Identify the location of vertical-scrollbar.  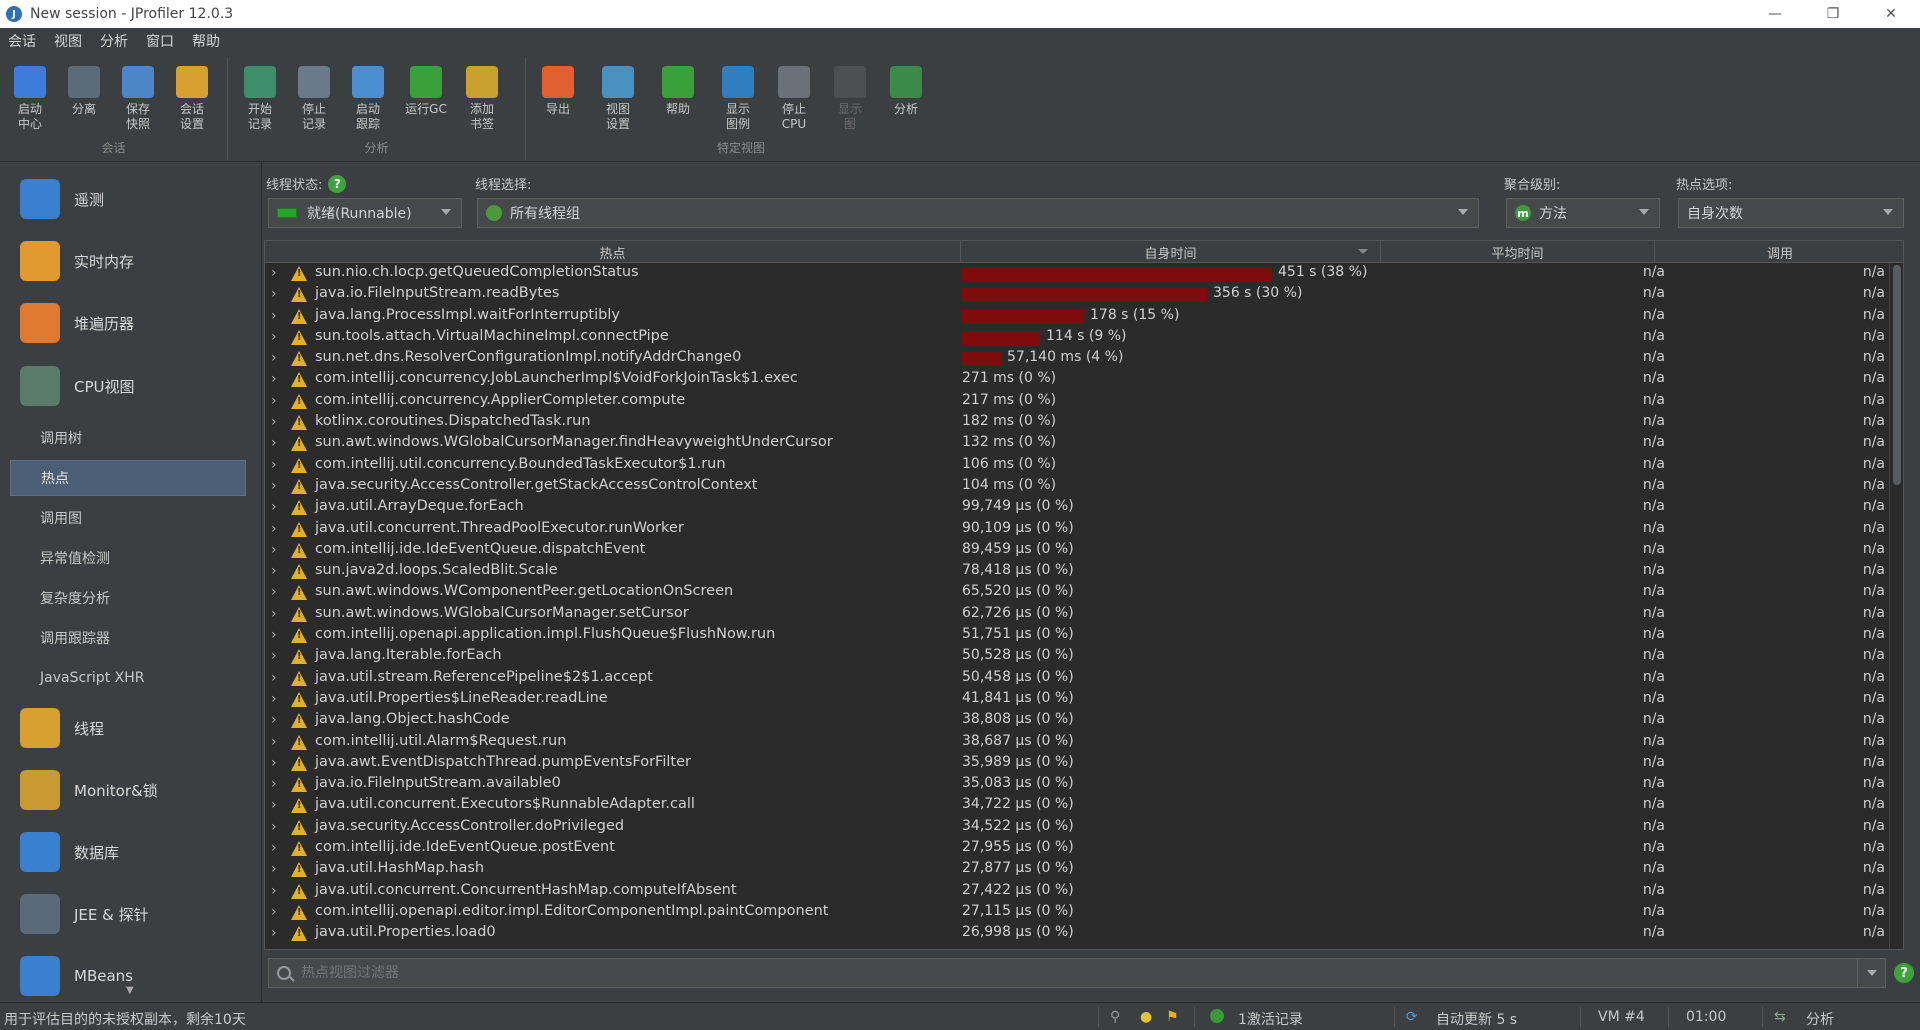
(1896, 606).